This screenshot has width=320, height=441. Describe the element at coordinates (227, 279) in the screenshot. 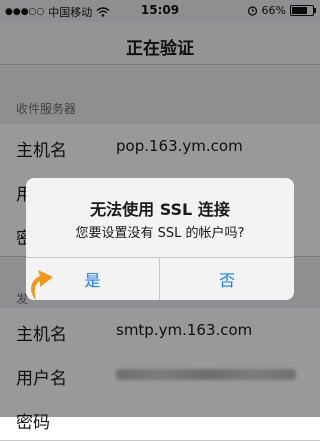

I see `alert-no-button: 否` at that location.